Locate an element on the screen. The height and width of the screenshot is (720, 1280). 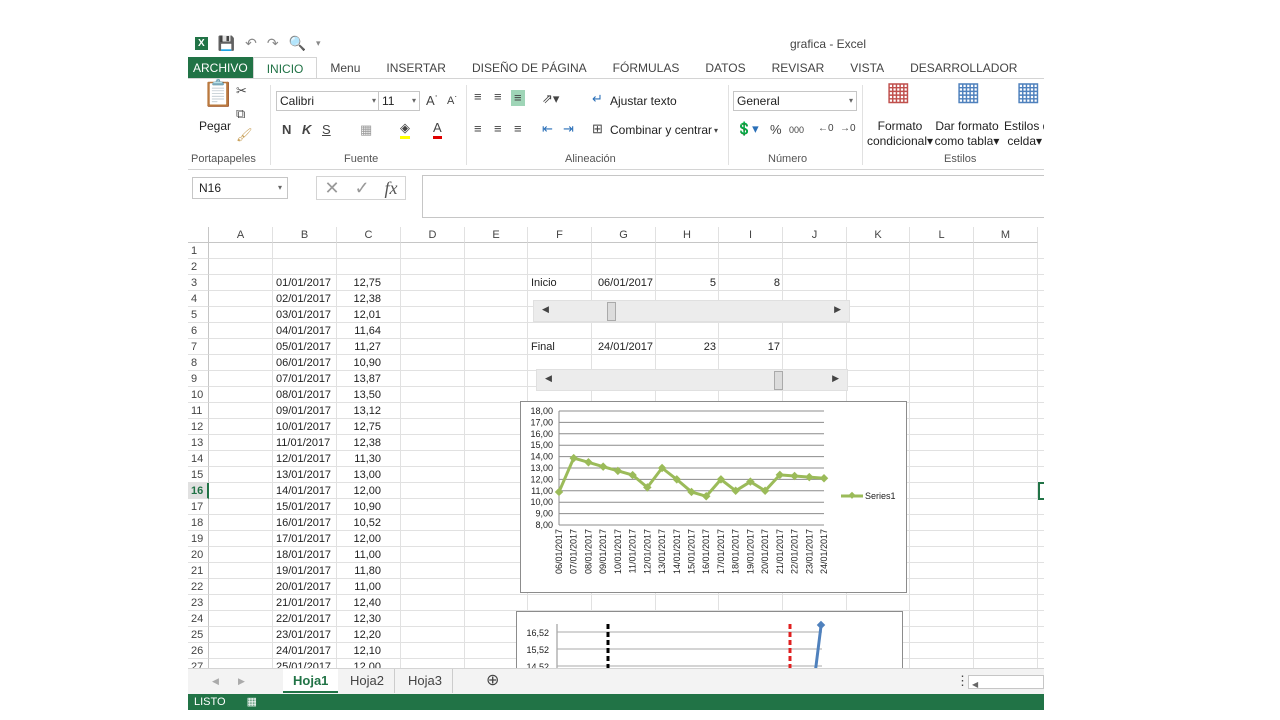
value-cell: 12,38 is located at coordinates (369, 443).